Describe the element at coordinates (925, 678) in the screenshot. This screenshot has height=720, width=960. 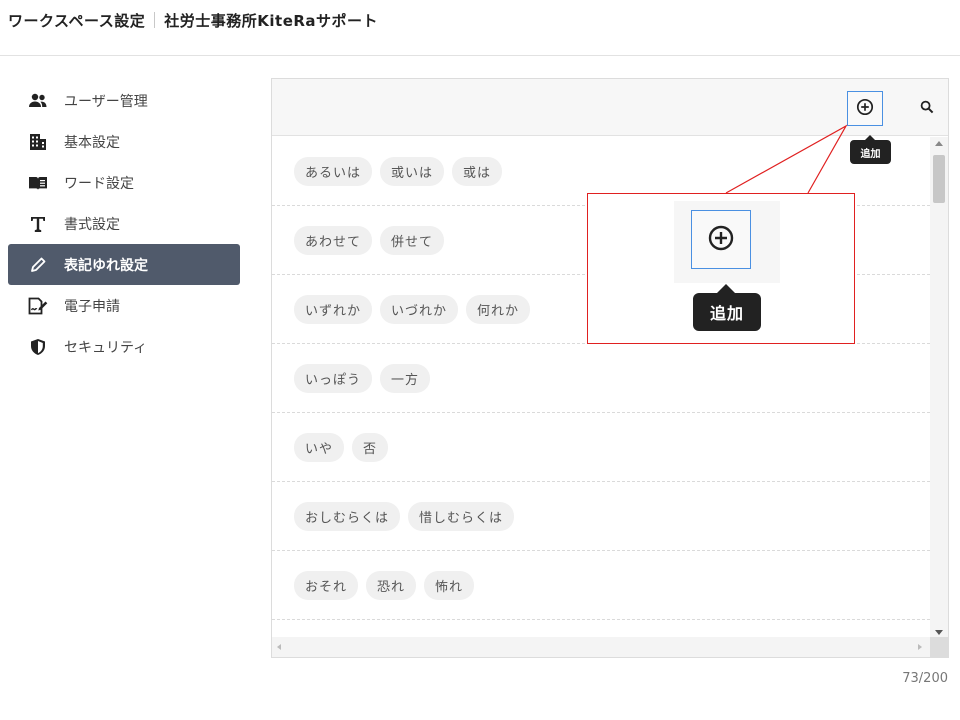
I see `item-count: 73/200` at that location.